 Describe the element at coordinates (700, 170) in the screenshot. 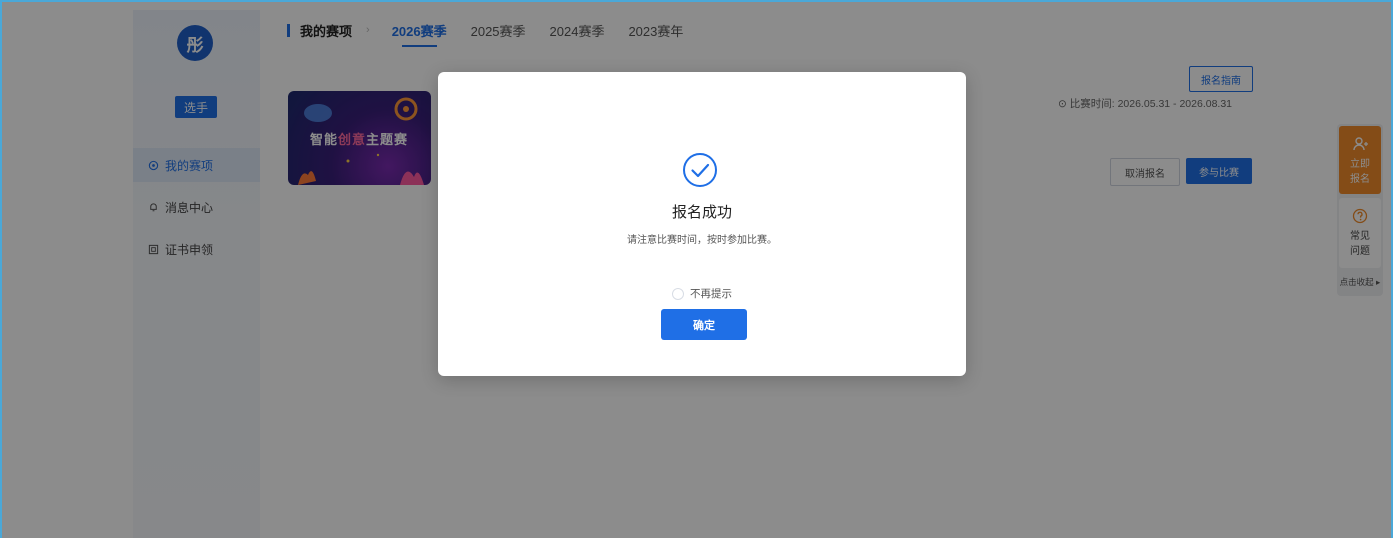

I see `check-circle-icon` at that location.